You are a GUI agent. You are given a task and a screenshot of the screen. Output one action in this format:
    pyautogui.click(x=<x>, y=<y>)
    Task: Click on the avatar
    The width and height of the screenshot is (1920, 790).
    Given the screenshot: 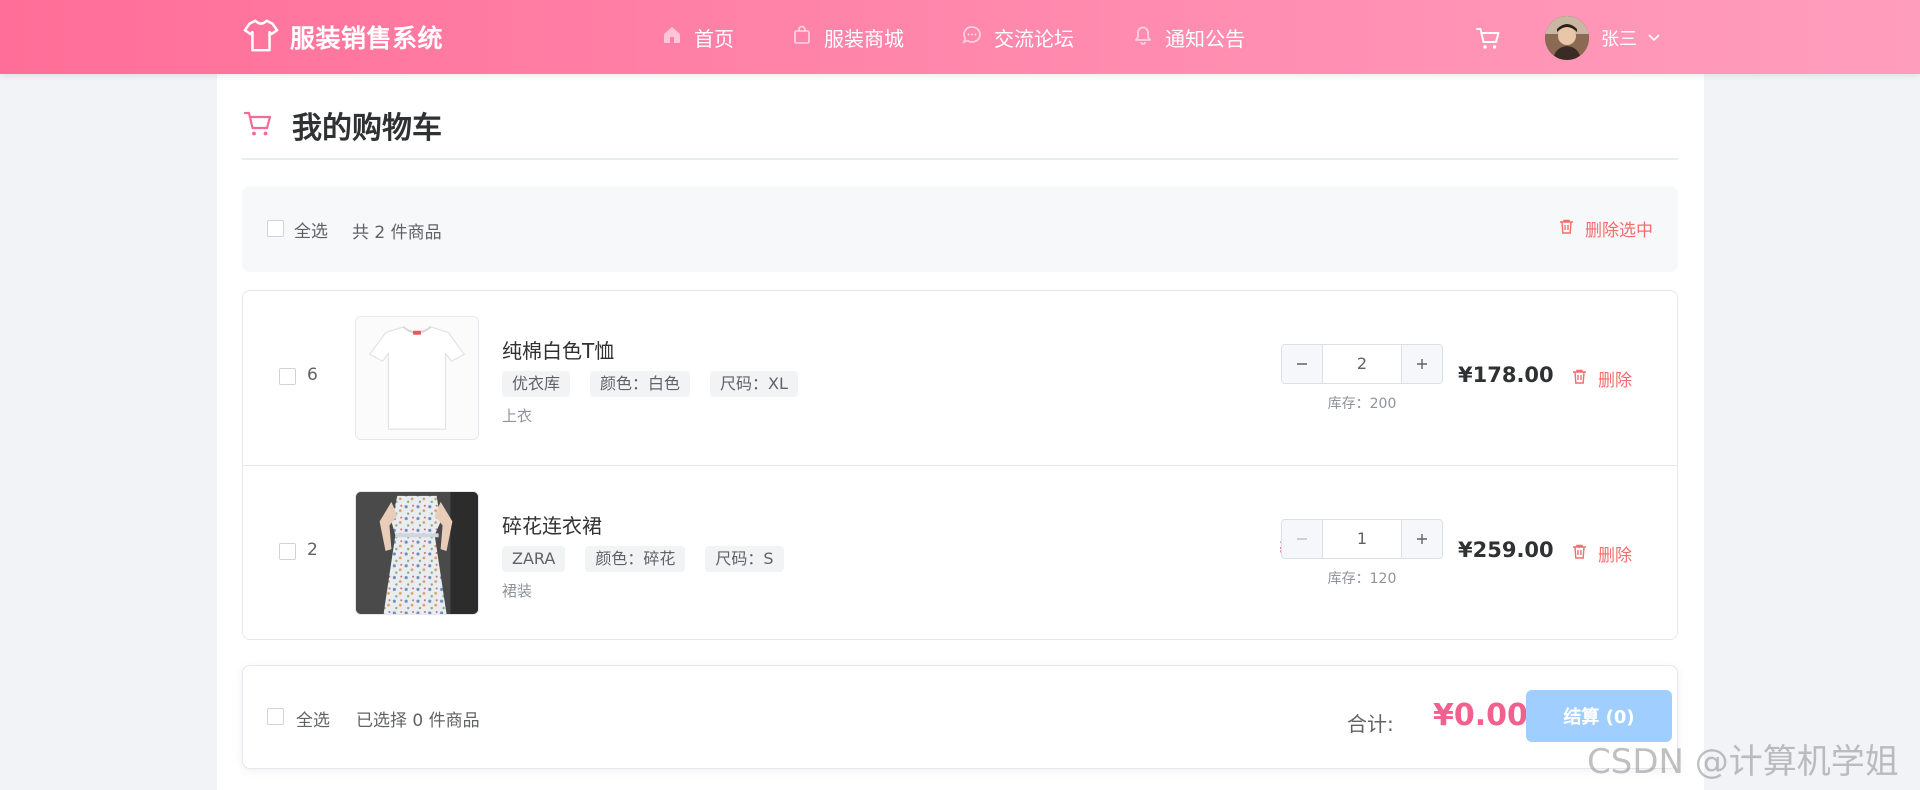 What is the action you would take?
    pyautogui.click(x=1567, y=38)
    